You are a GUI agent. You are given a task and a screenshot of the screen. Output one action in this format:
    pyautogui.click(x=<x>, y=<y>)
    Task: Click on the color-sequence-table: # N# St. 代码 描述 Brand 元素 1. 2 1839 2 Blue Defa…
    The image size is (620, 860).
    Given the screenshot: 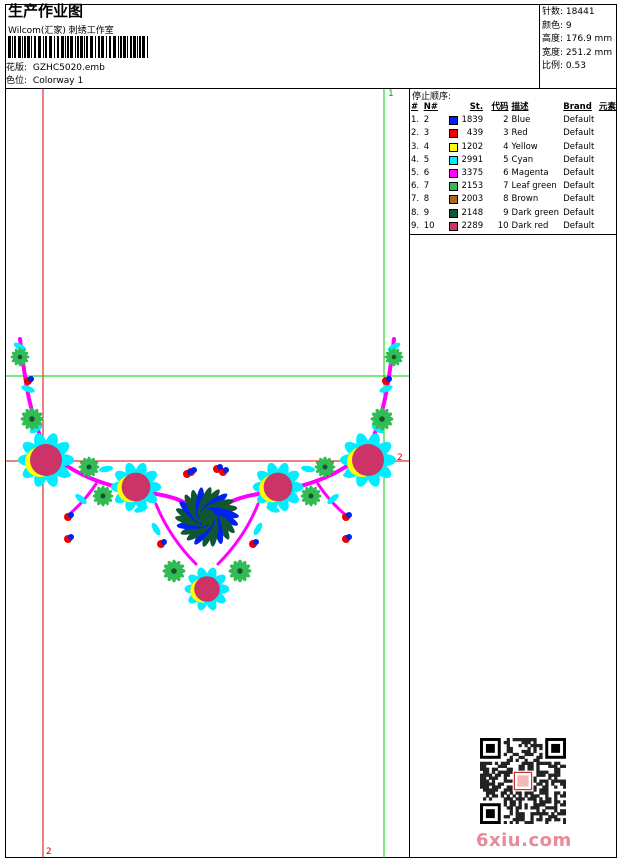 What is the action you would take?
    pyautogui.click(x=513, y=167)
    